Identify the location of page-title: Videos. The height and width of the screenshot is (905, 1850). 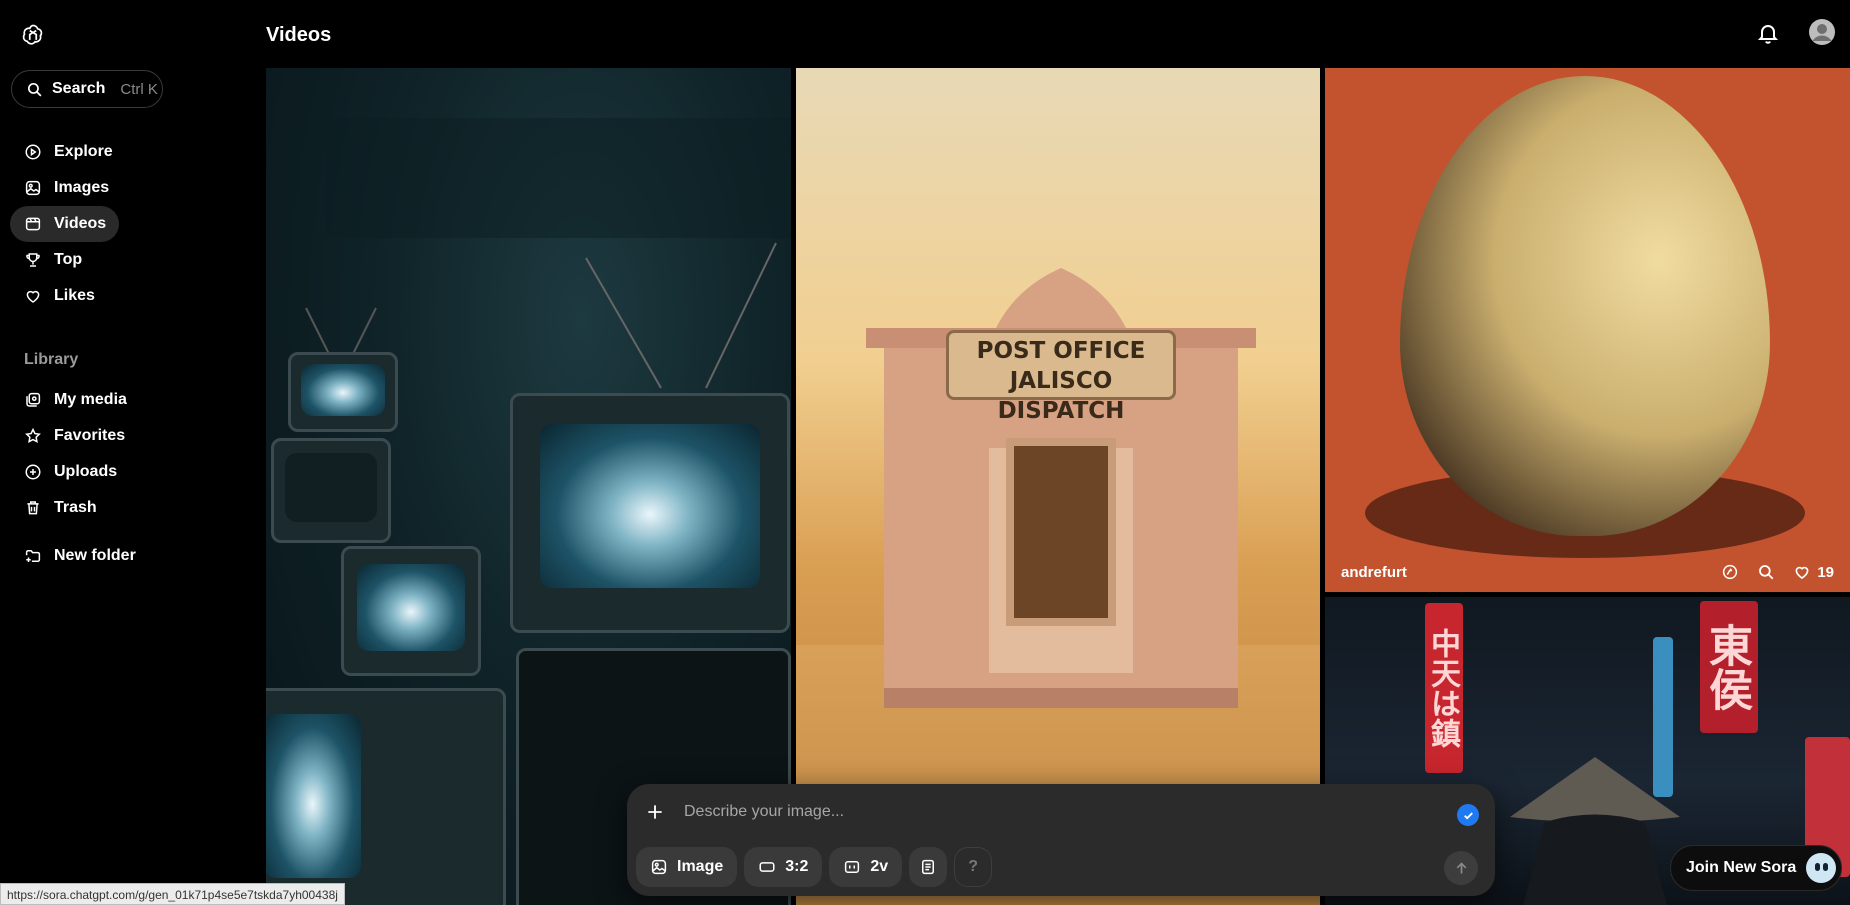
(299, 35).